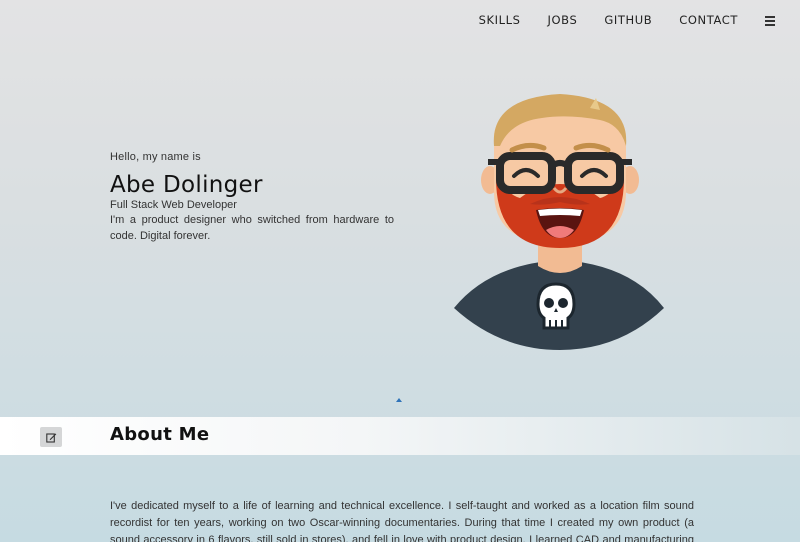  What do you see at coordinates (500, 20) in the screenshot?
I see `nav-link-skills: SKILLS` at bounding box center [500, 20].